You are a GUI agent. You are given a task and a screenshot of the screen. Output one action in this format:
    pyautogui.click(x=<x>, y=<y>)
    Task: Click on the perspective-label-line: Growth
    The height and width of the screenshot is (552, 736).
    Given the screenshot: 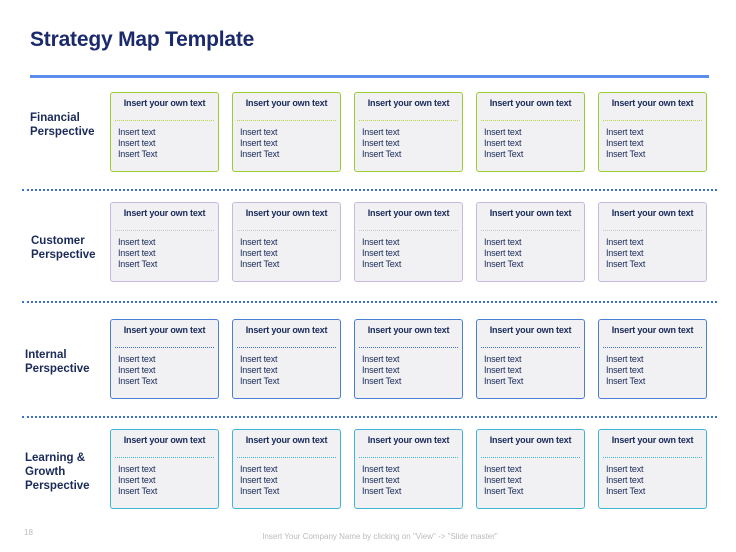 What is the action you would take?
    pyautogui.click(x=45, y=472)
    